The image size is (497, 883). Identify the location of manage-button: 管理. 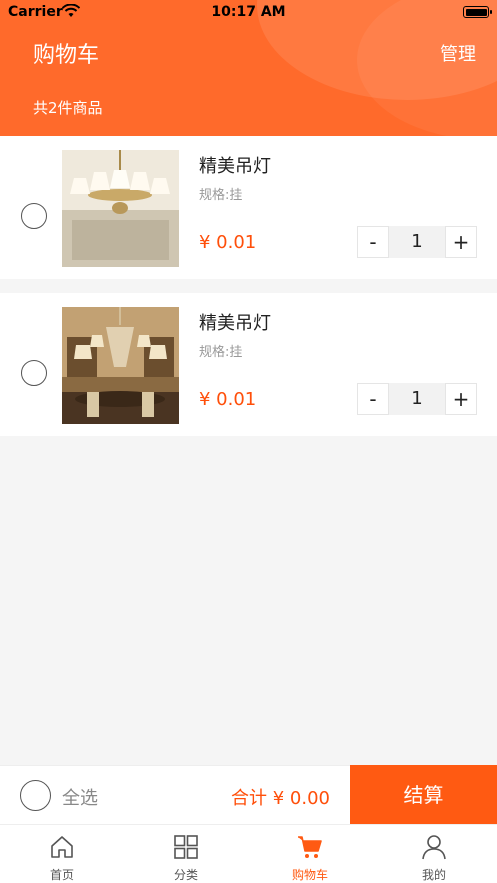
(458, 53).